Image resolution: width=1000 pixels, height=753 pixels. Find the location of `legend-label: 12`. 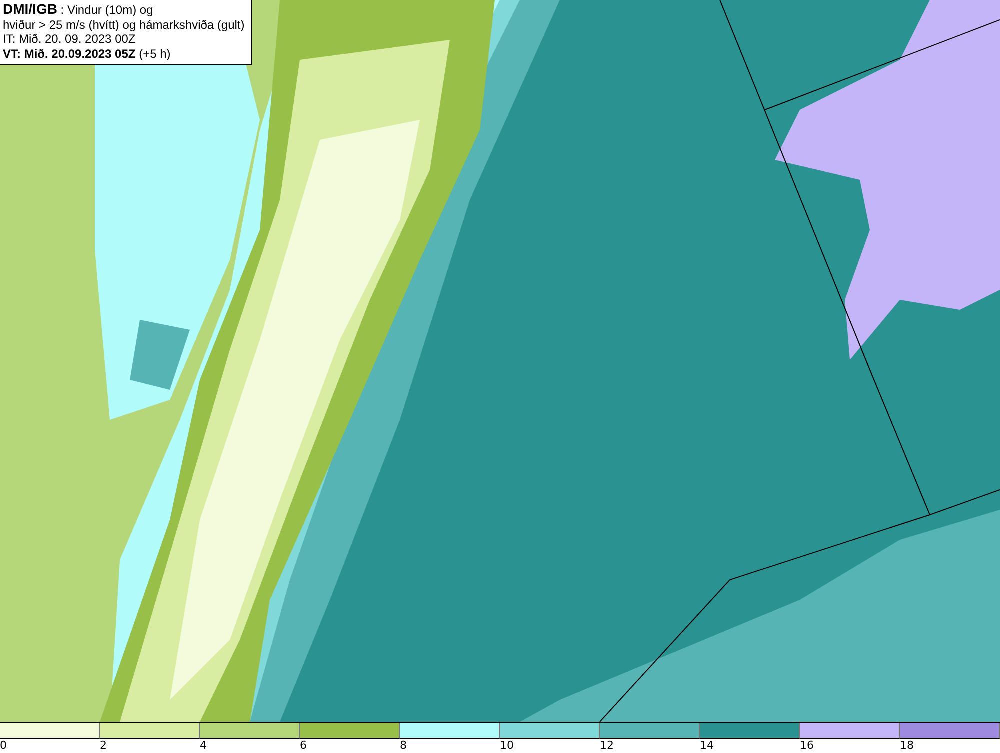

legend-label: 12 is located at coordinates (607, 746).